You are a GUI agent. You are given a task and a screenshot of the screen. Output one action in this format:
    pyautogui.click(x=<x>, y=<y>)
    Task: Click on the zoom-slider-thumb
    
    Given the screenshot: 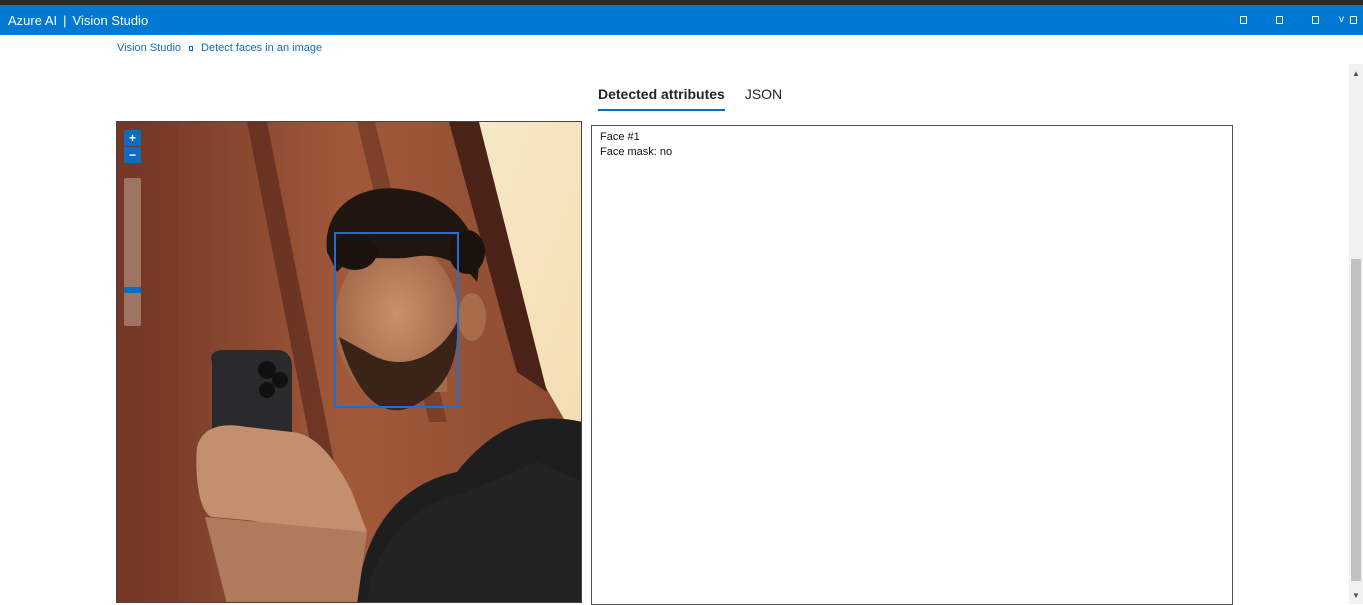 What is the action you would take?
    pyautogui.click(x=132, y=290)
    